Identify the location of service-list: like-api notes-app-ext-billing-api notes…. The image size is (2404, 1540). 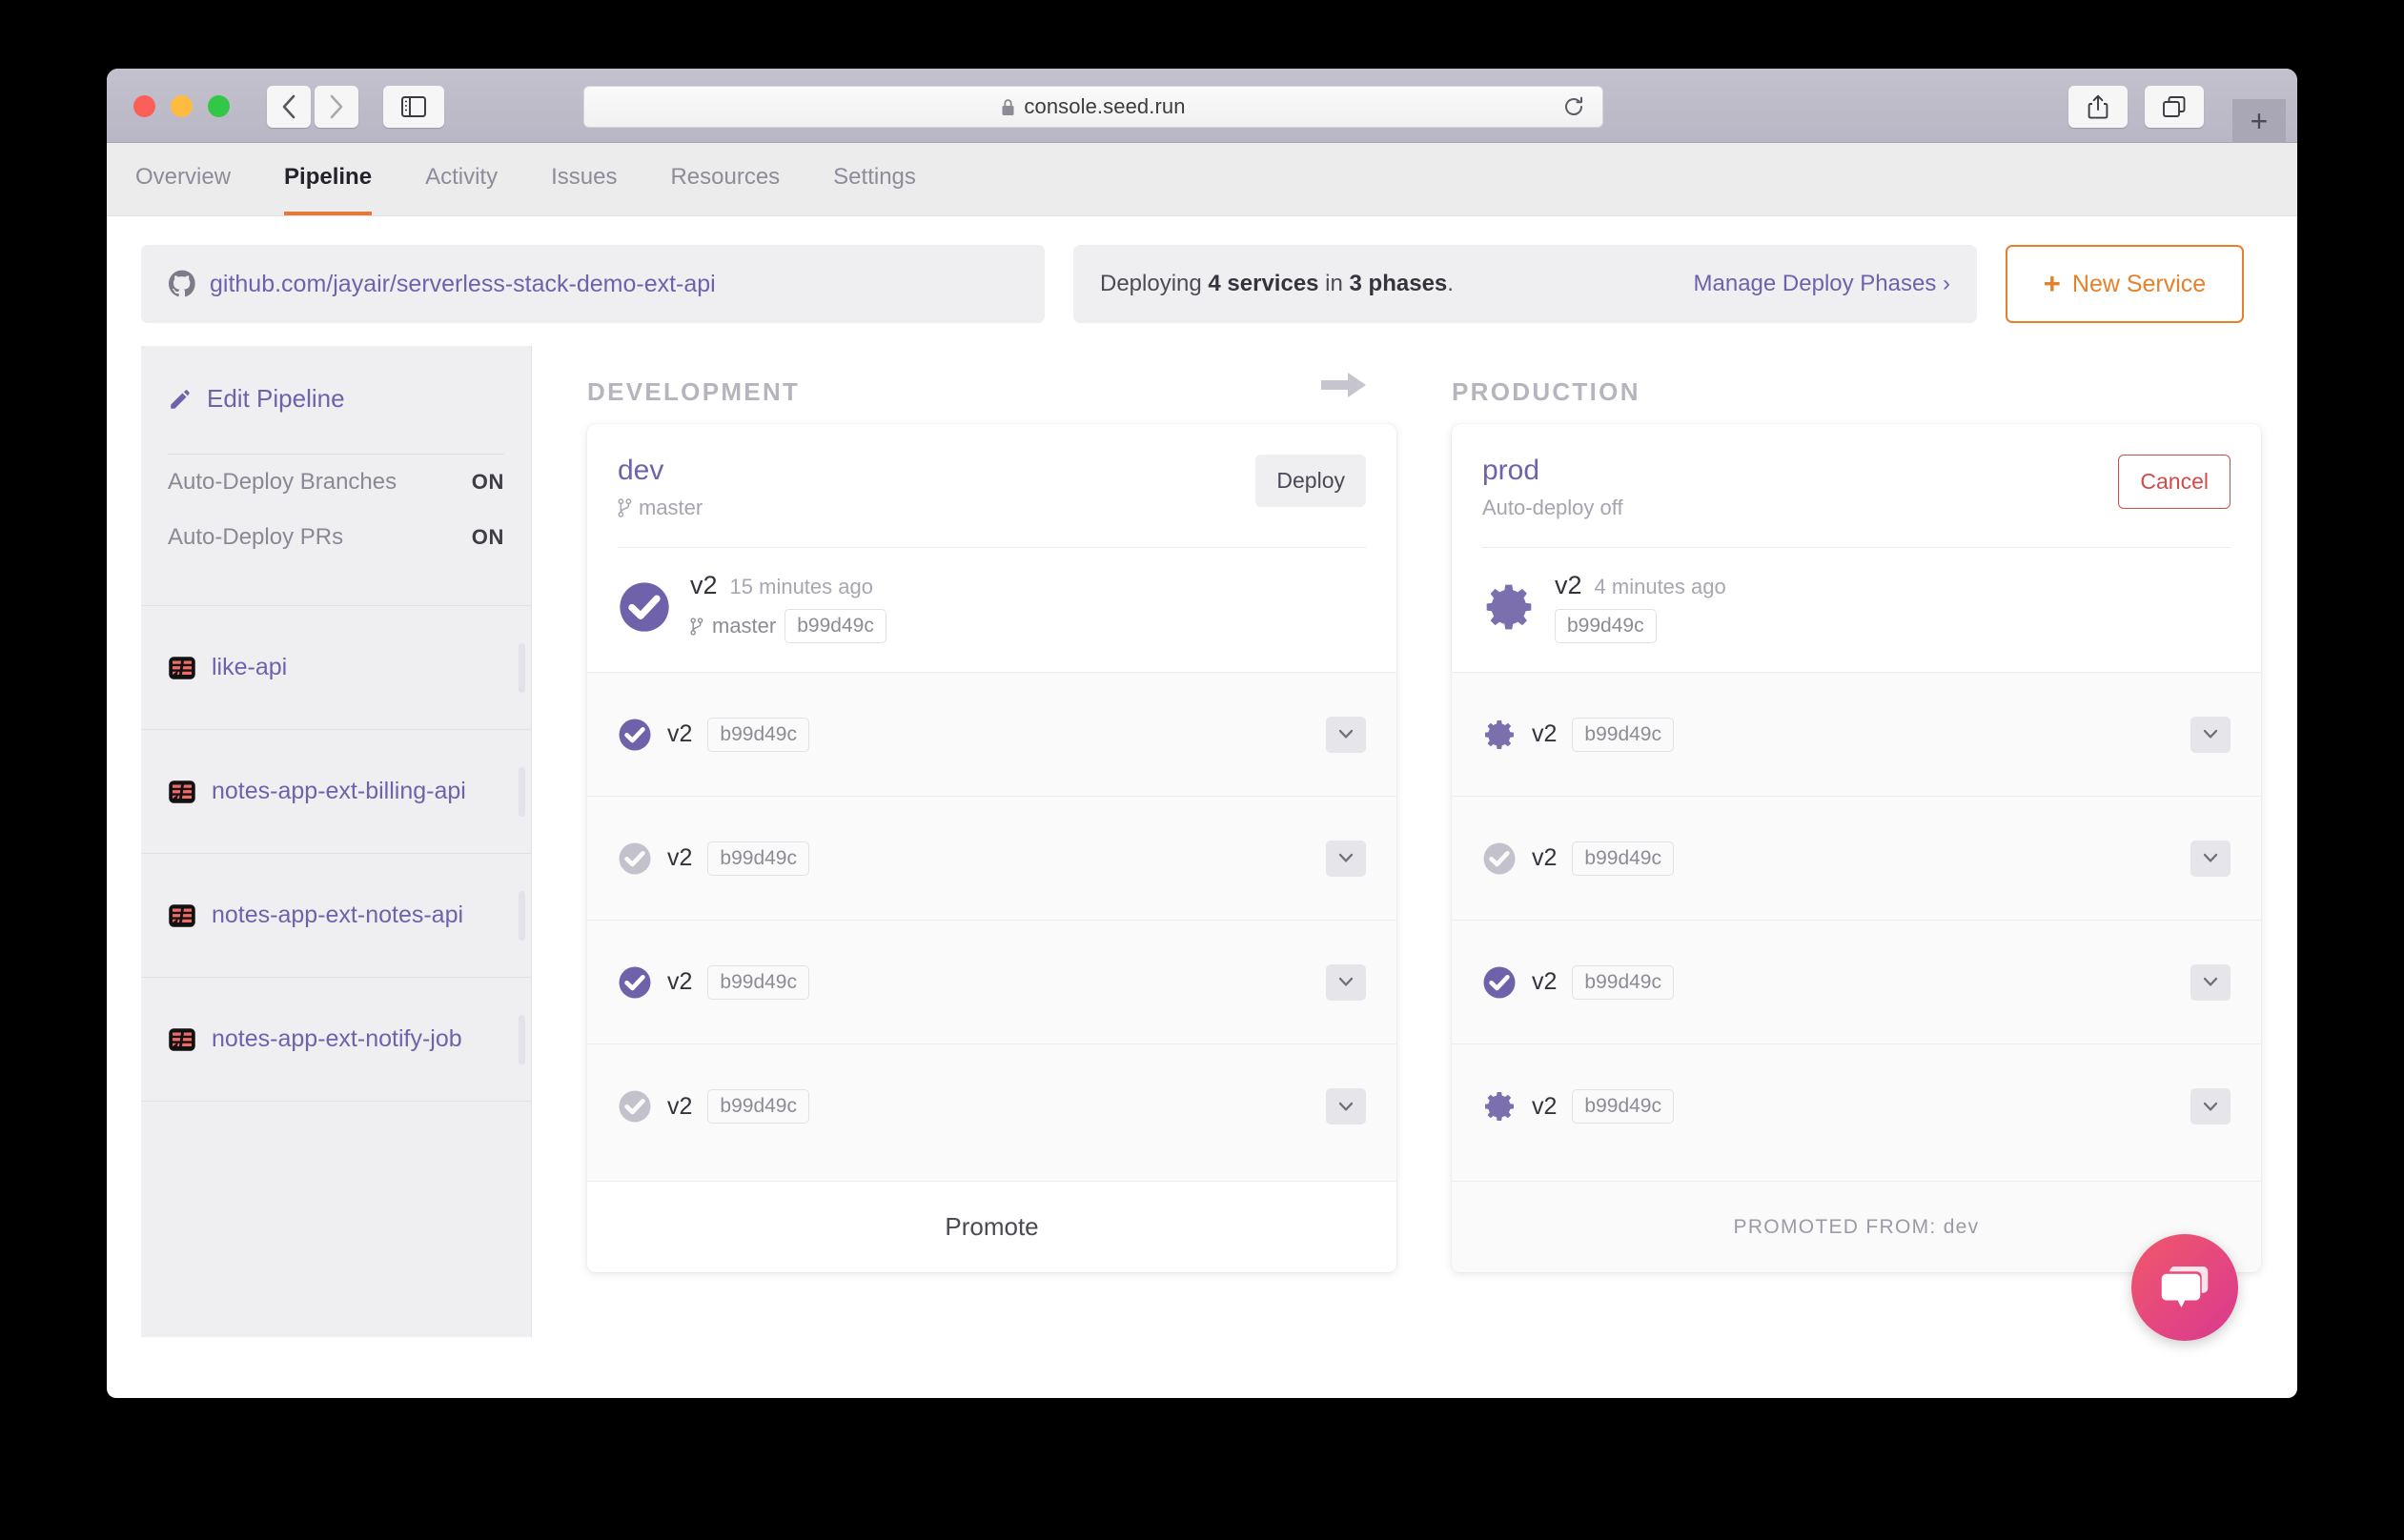
(336, 853).